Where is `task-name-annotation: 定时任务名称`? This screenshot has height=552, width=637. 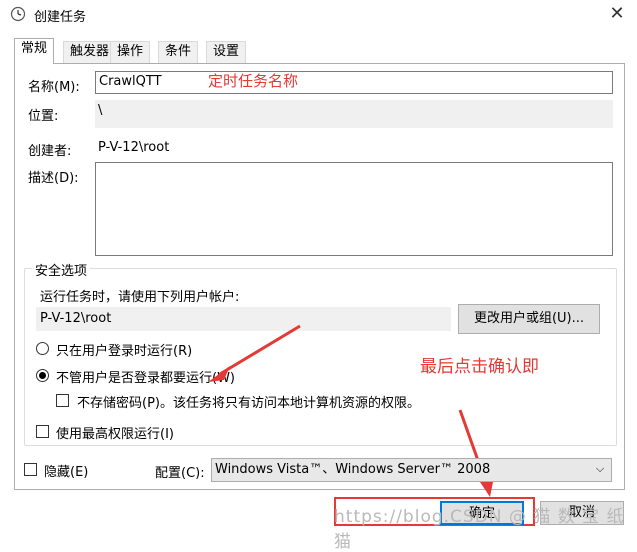 task-name-annotation: 定时任务名称 is located at coordinates (253, 81).